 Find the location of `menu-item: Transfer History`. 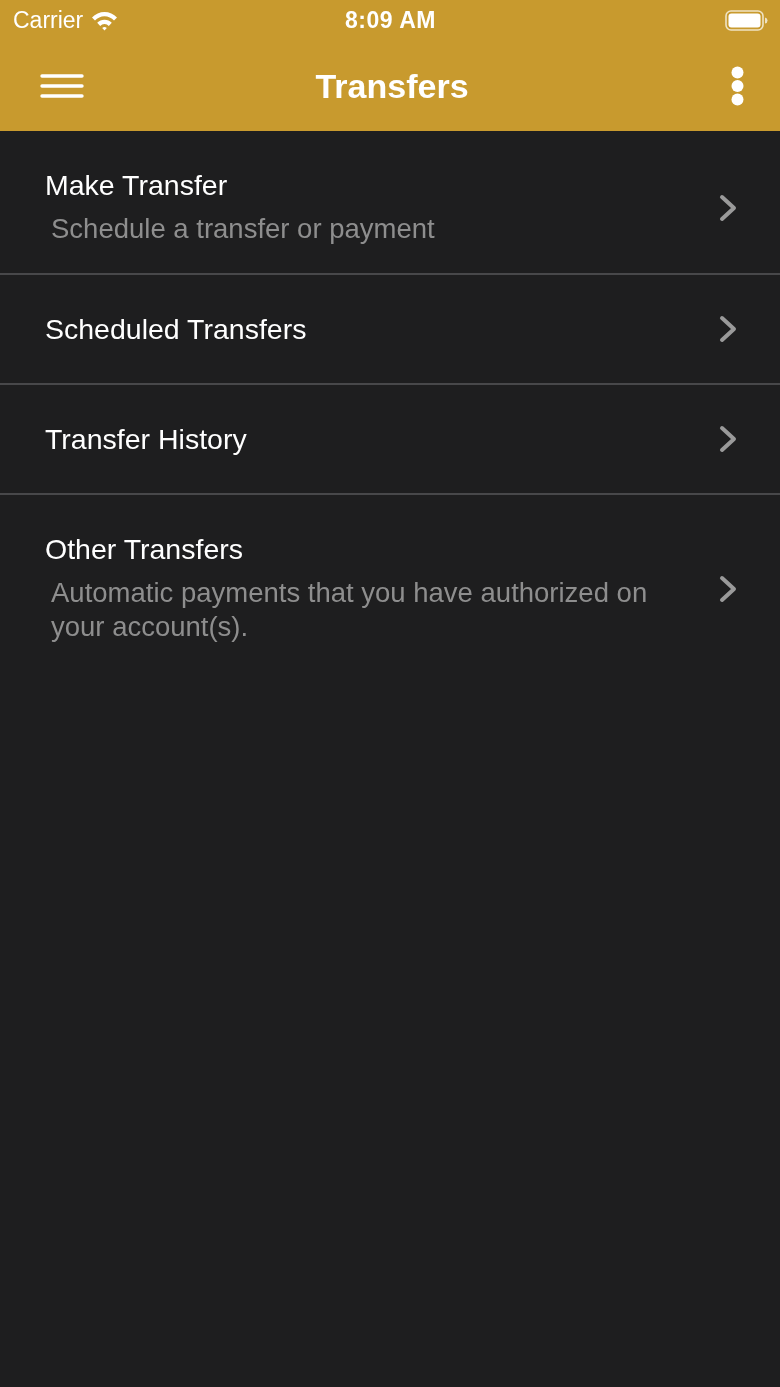

menu-item: Transfer History is located at coordinates (390, 440).